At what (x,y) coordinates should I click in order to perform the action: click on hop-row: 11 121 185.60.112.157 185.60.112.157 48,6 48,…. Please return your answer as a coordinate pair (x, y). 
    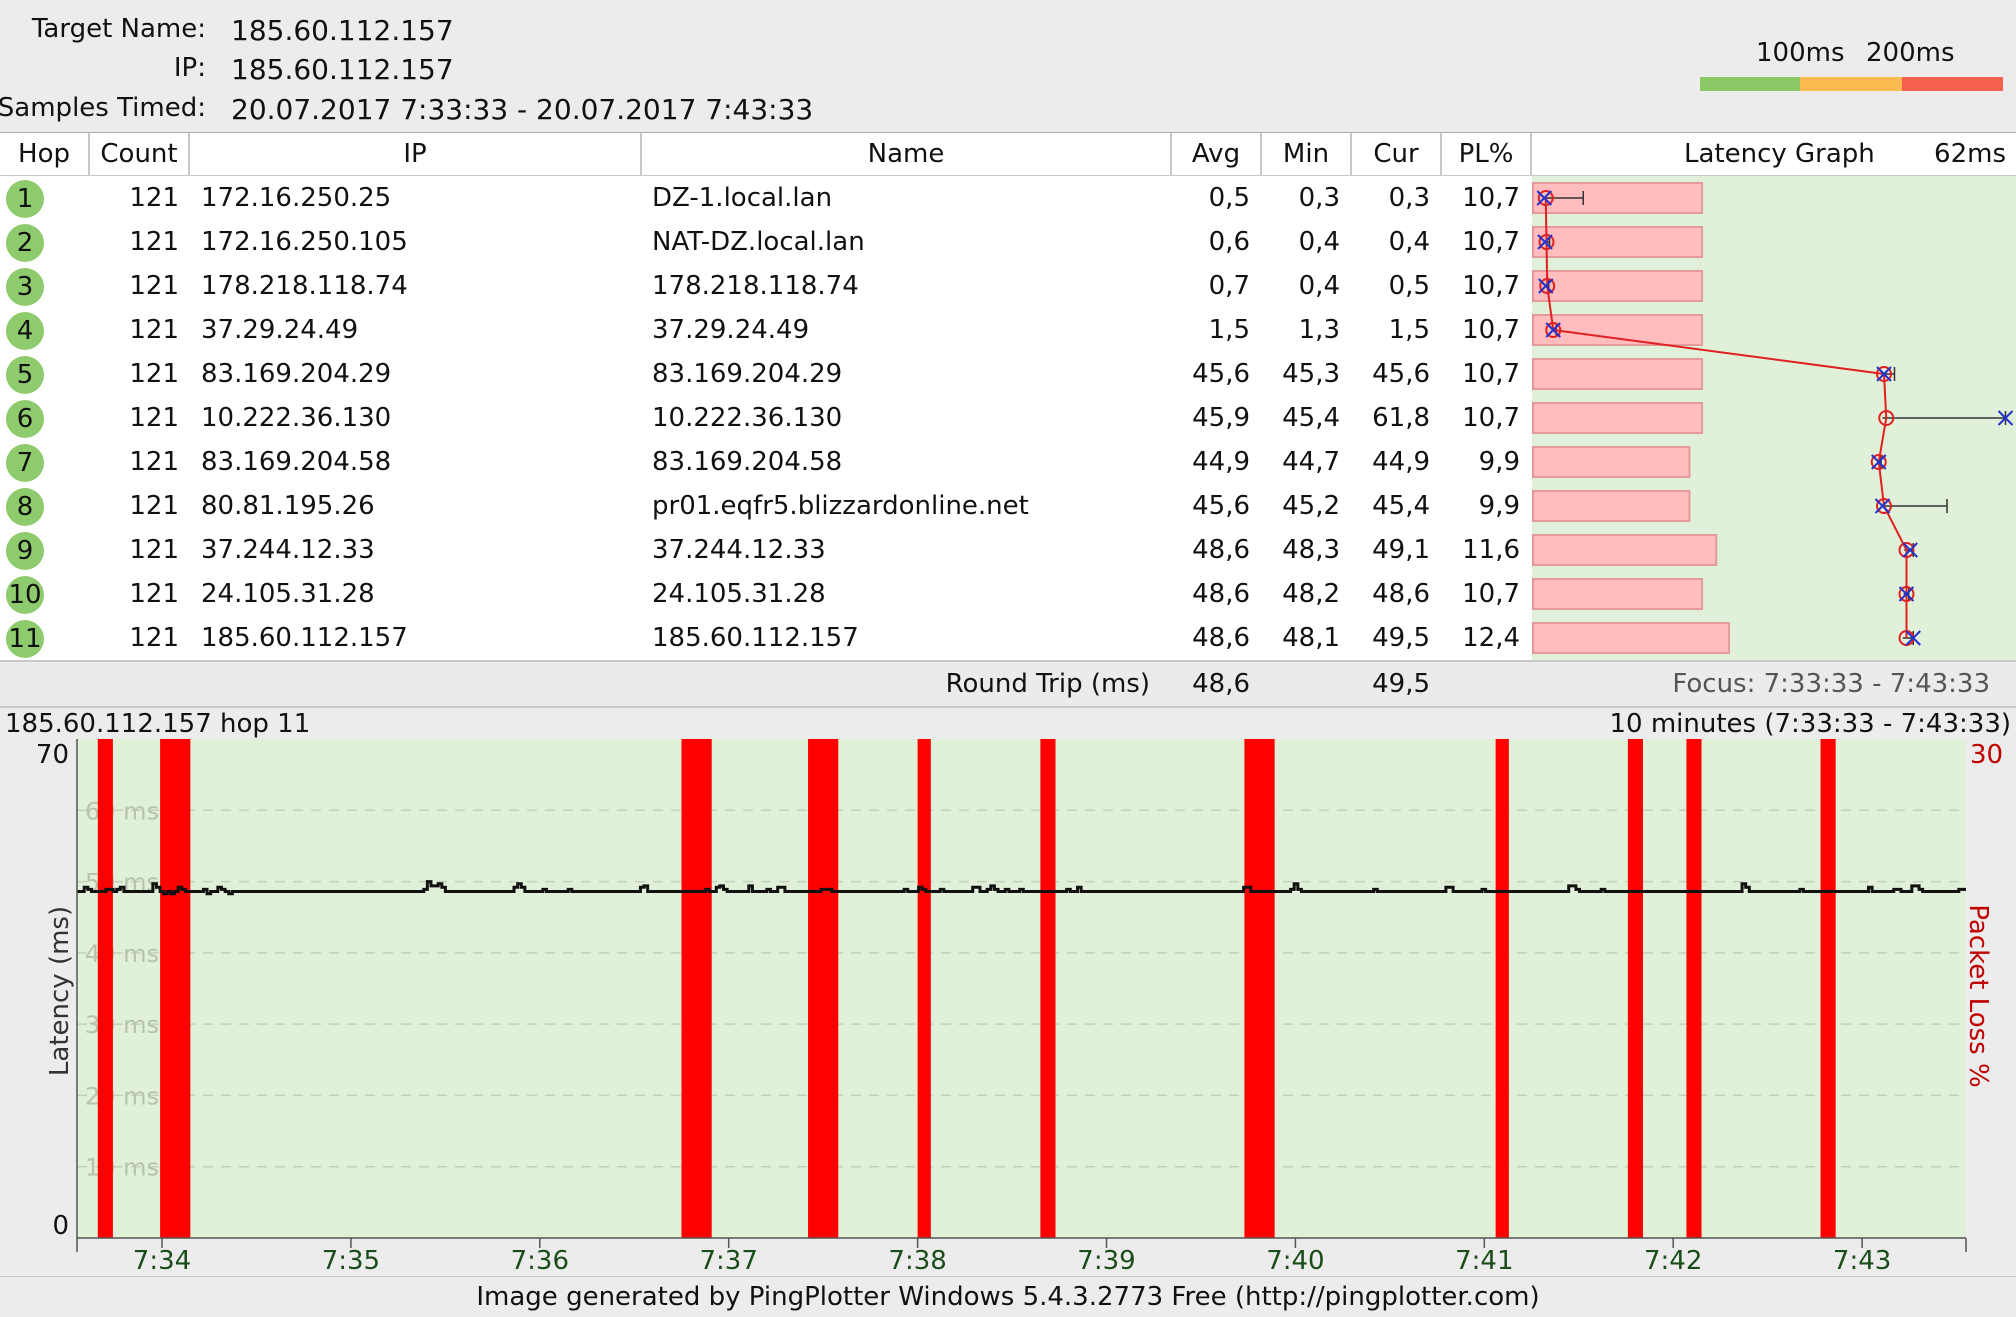
    Looking at the image, I should click on (766, 638).